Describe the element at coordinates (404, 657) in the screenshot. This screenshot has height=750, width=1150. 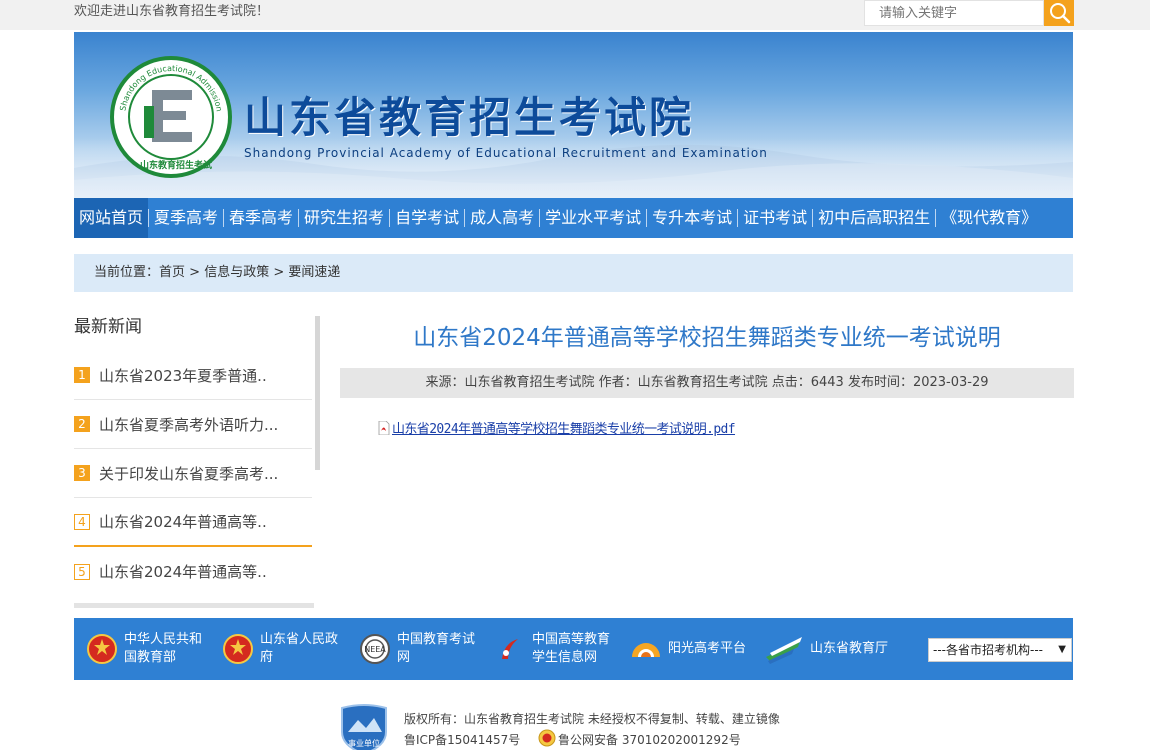
I see `link-text-line: 网` at that location.